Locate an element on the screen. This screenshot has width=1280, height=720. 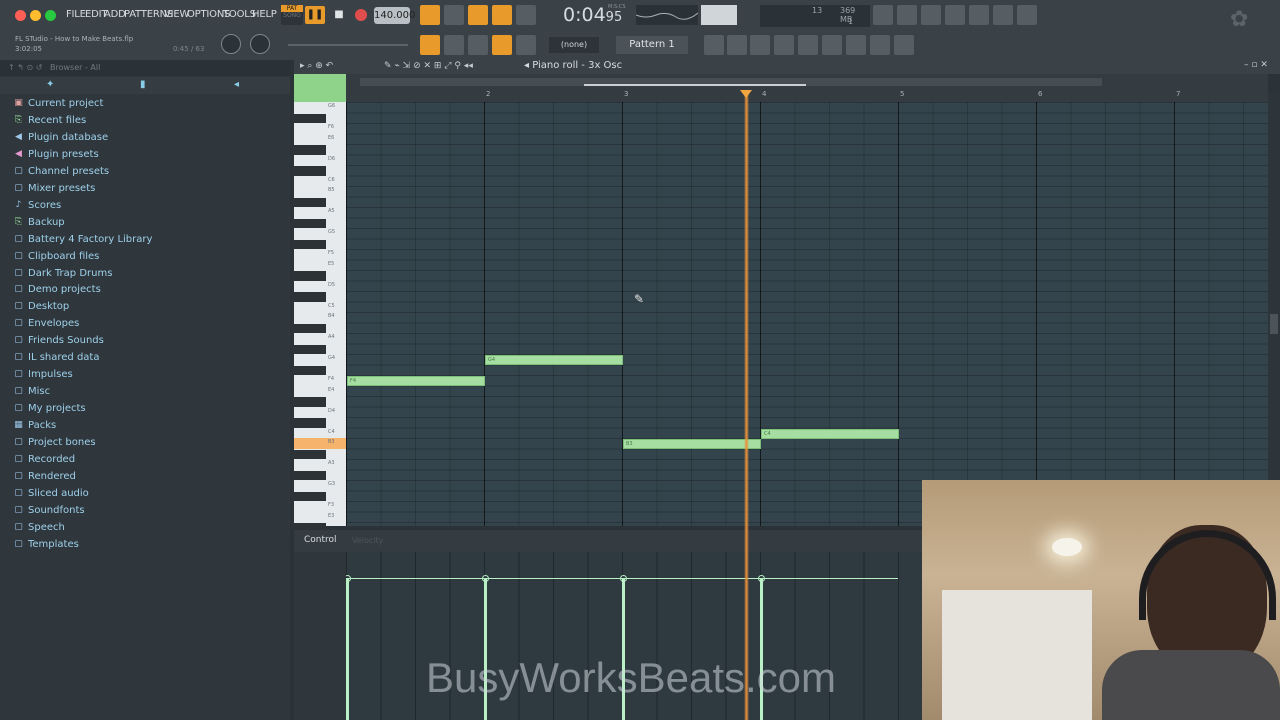
menu-tools: TOOLS is located at coordinates (239, 14).